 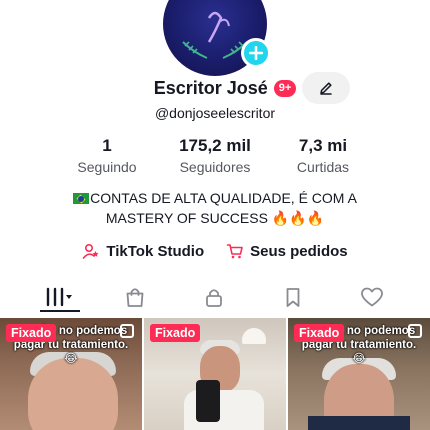 I want to click on orders-label: Seus pedidos, so click(x=299, y=251).